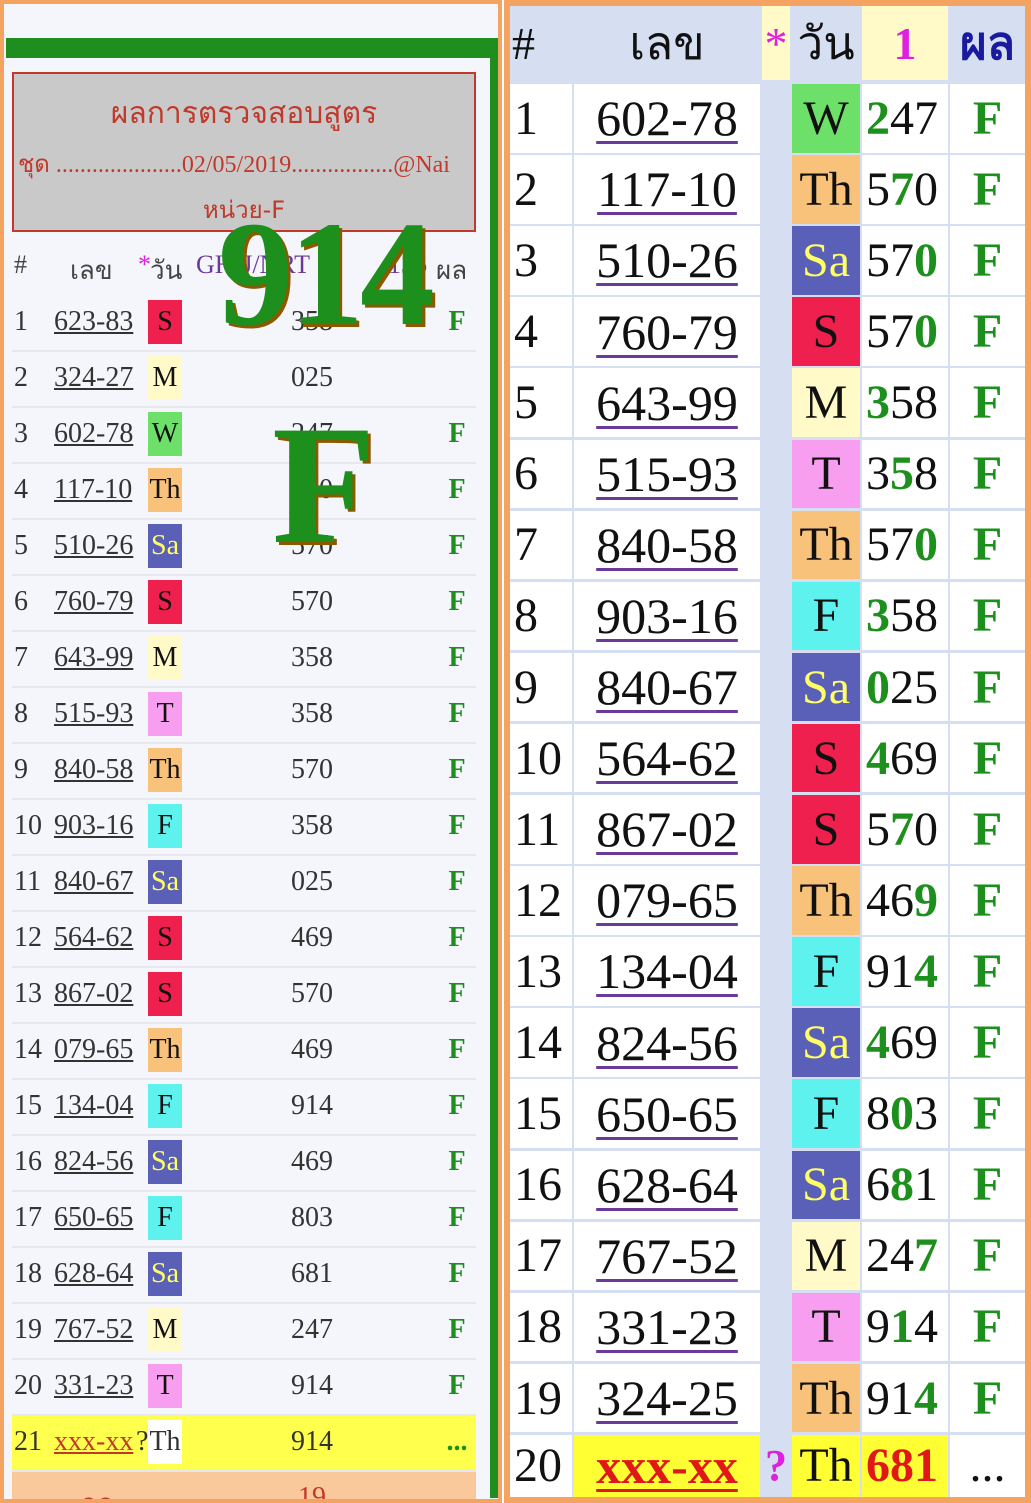  I want to click on left-table-row: 17 650-65 F 803 F, so click(244, 1220).